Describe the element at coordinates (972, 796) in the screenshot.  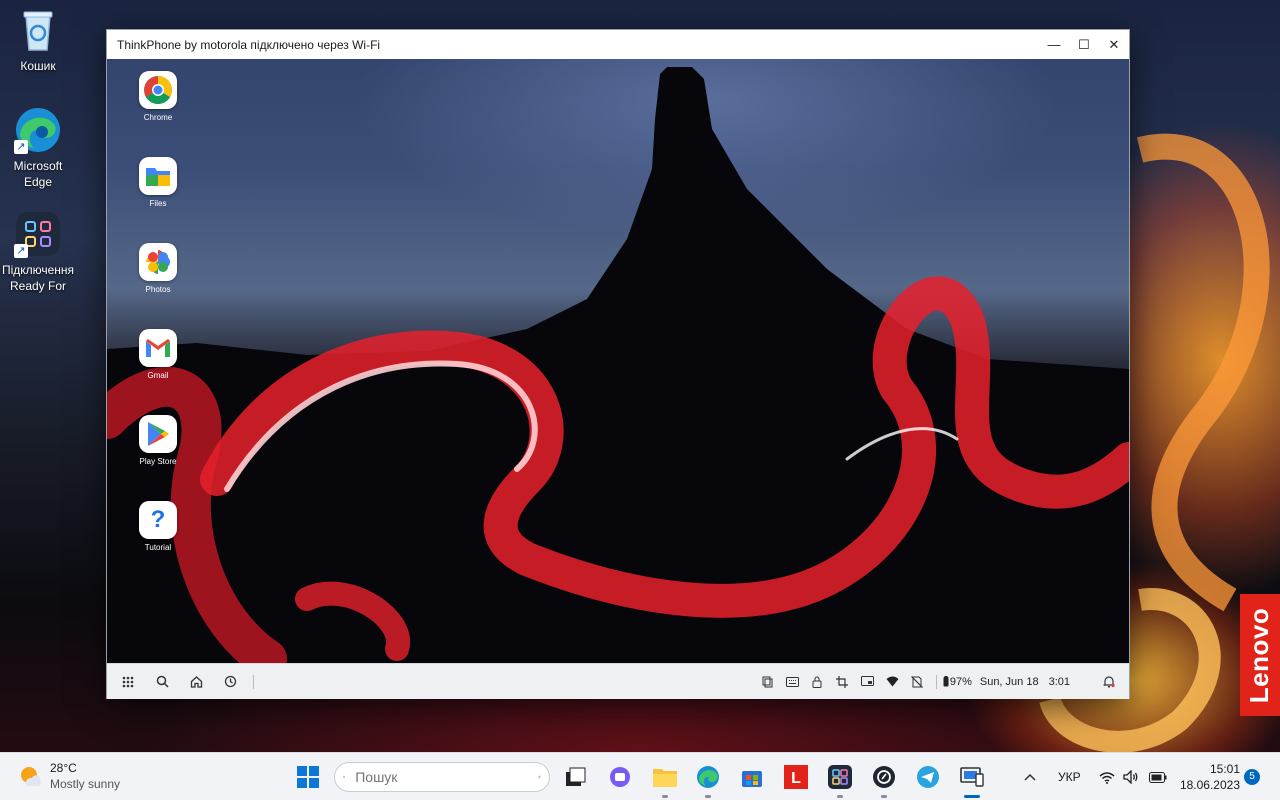
I see `active-indicator` at that location.